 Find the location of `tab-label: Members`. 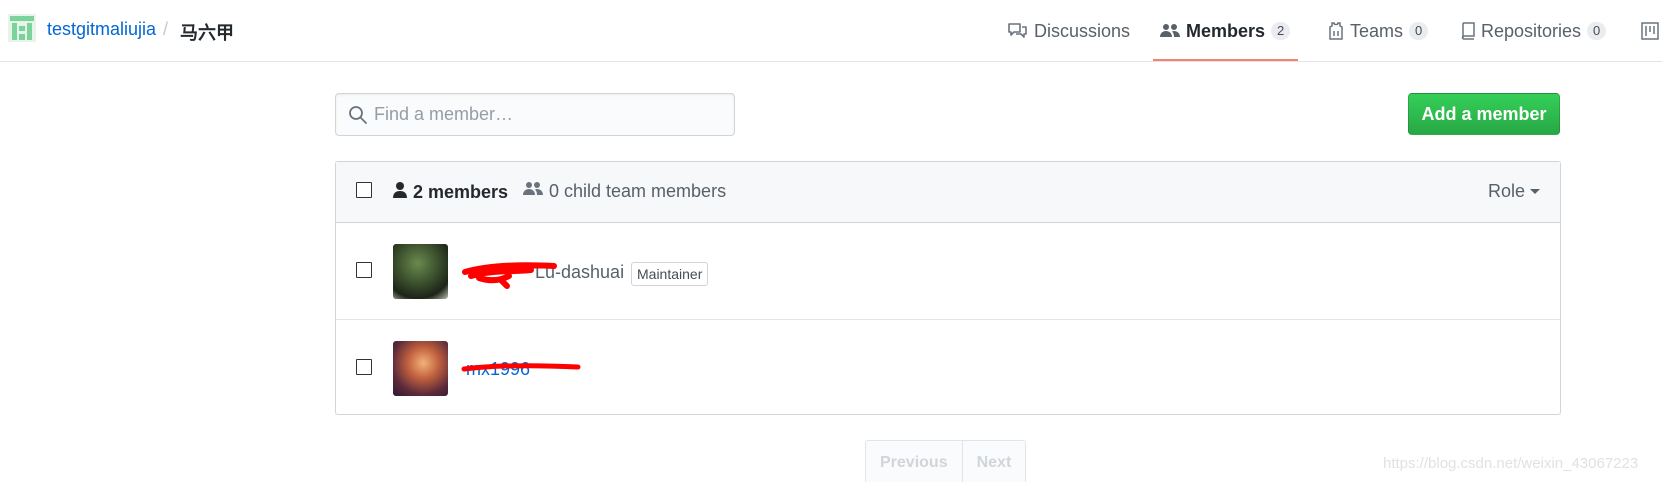

tab-label: Members is located at coordinates (1226, 30).